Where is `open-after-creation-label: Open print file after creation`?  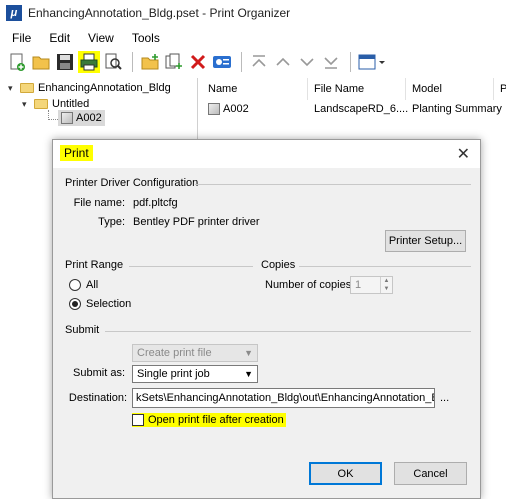
open-after-creation-label: Open print file after creation is located at coordinates (216, 420).